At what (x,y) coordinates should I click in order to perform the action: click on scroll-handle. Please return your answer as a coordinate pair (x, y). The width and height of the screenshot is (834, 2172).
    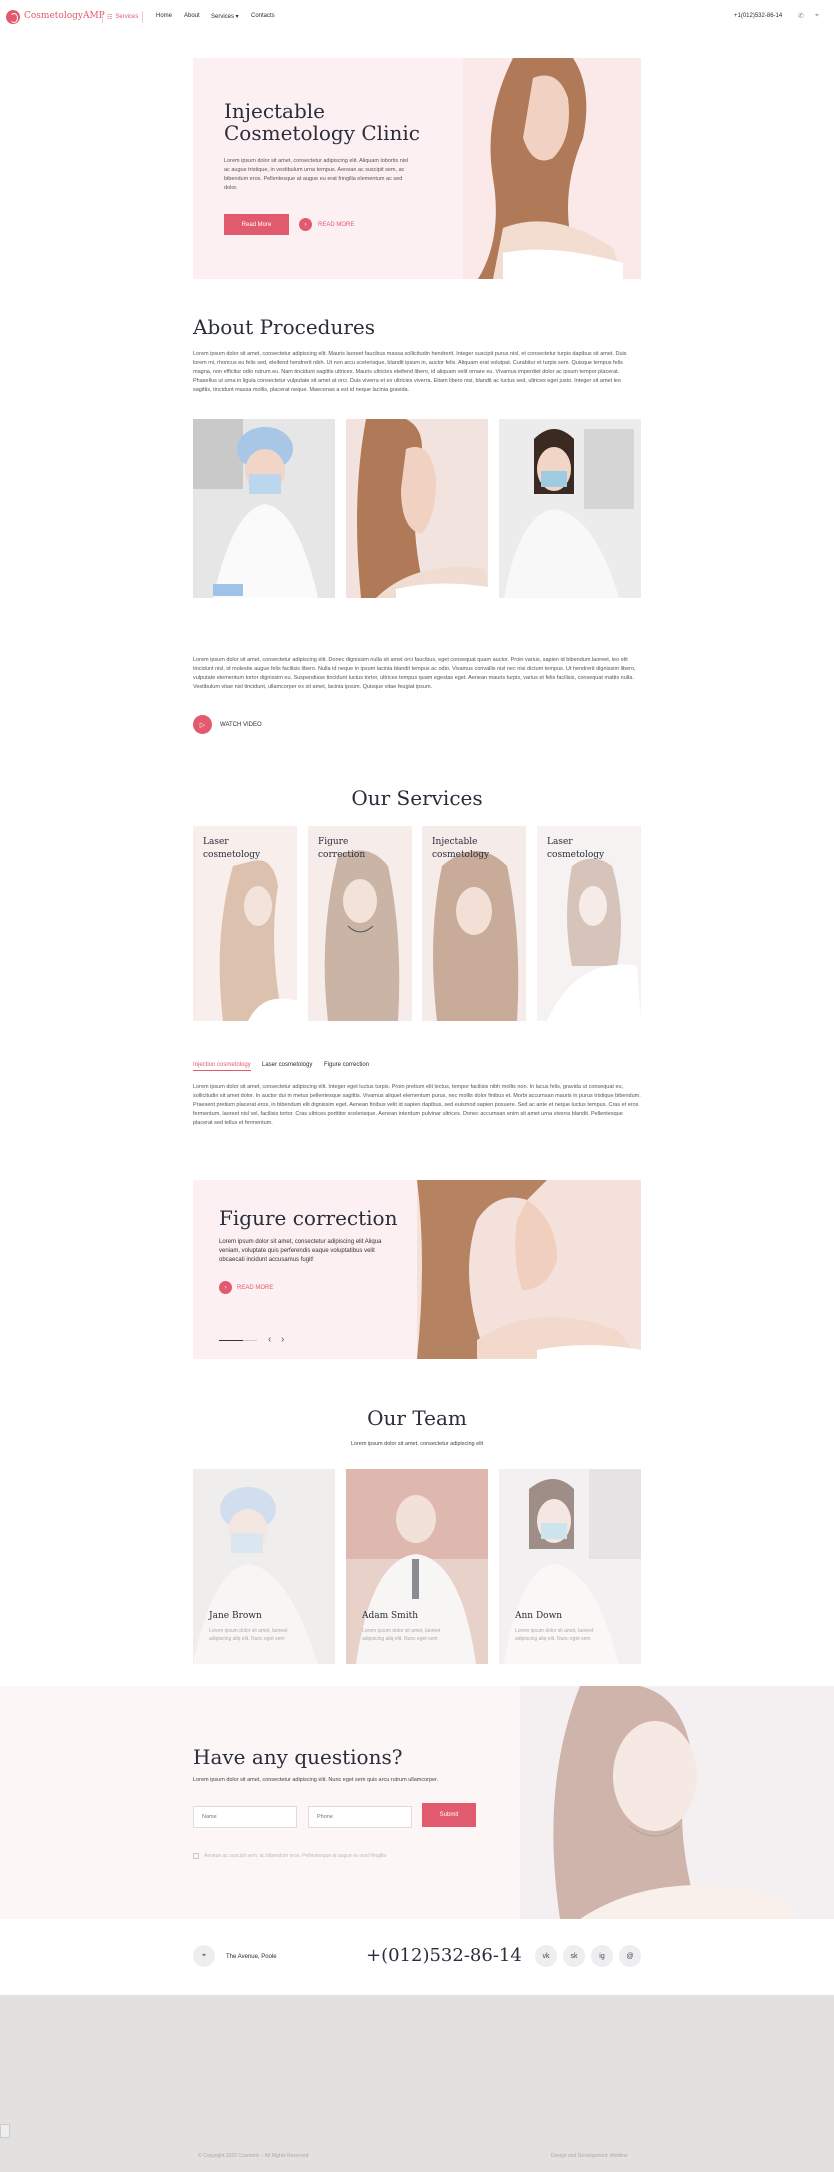
    Looking at the image, I should click on (5, 2131).